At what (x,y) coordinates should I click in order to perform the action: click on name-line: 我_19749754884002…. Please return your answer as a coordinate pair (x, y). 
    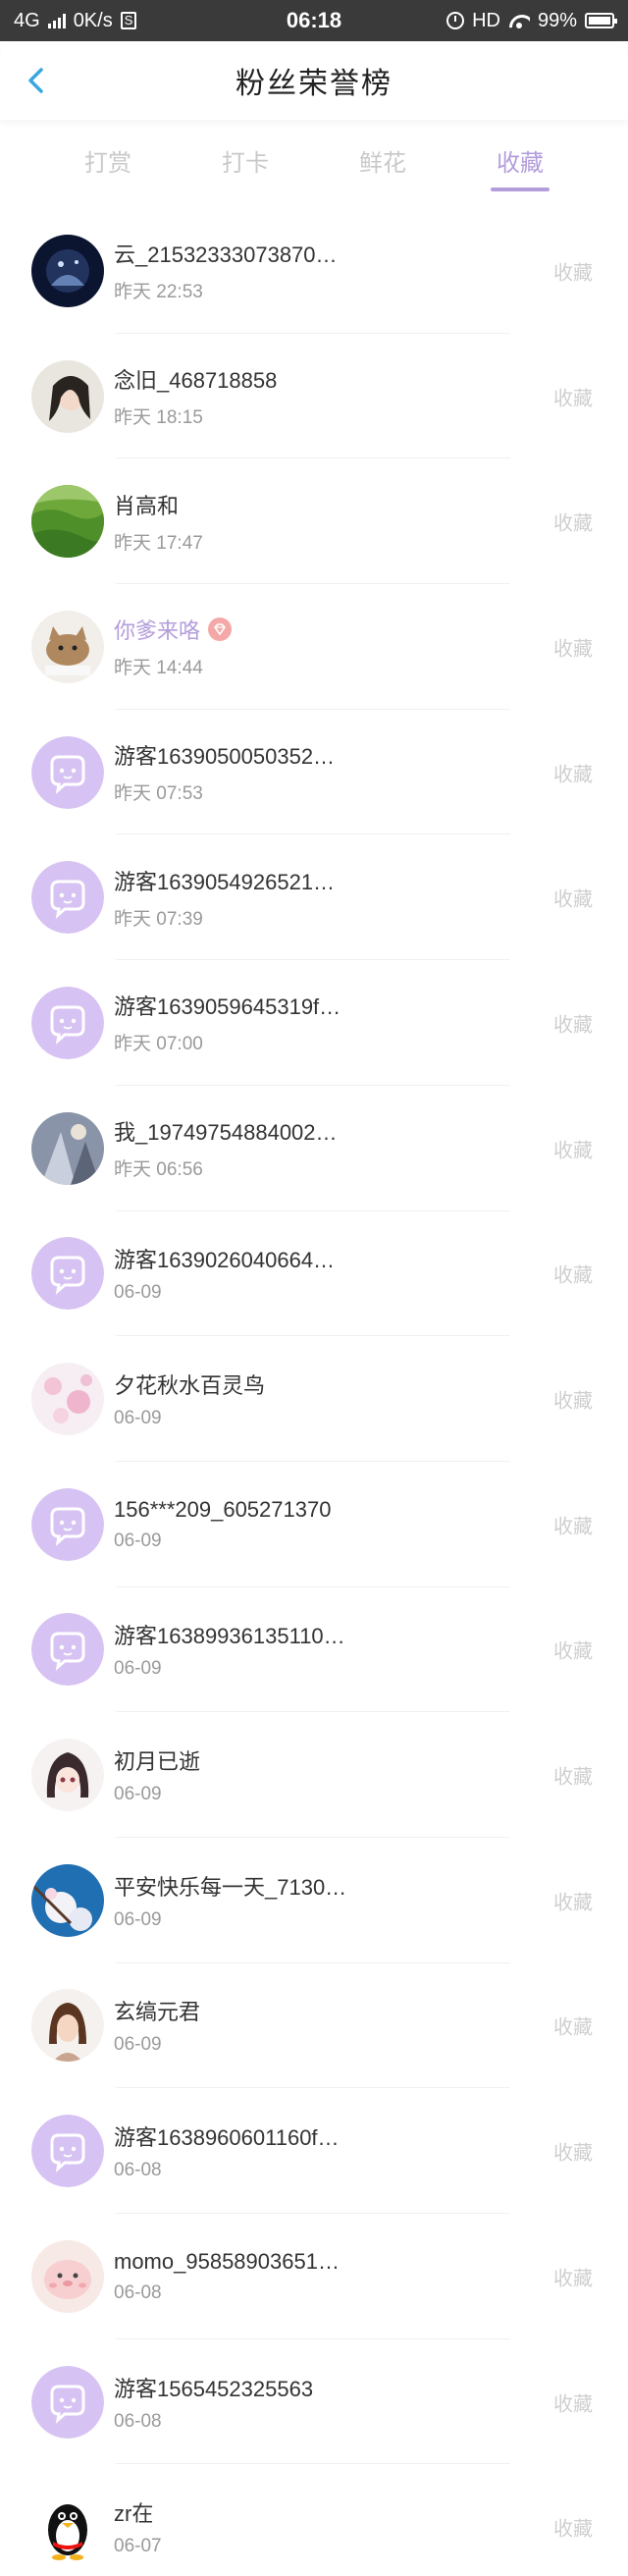
    Looking at the image, I should click on (305, 1131).